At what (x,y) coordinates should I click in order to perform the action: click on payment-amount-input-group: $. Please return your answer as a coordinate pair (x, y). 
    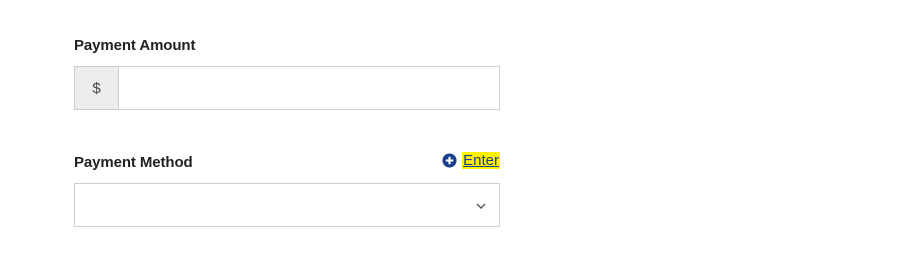
    Looking at the image, I should click on (287, 88).